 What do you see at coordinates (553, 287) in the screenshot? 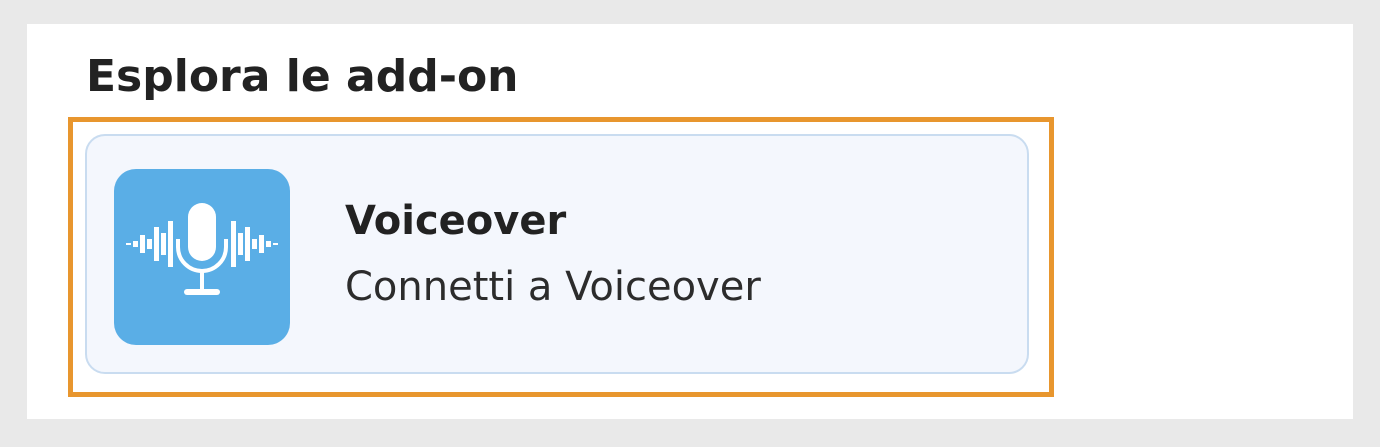
I see `addon-description: Connetti a Voiceover` at bounding box center [553, 287].